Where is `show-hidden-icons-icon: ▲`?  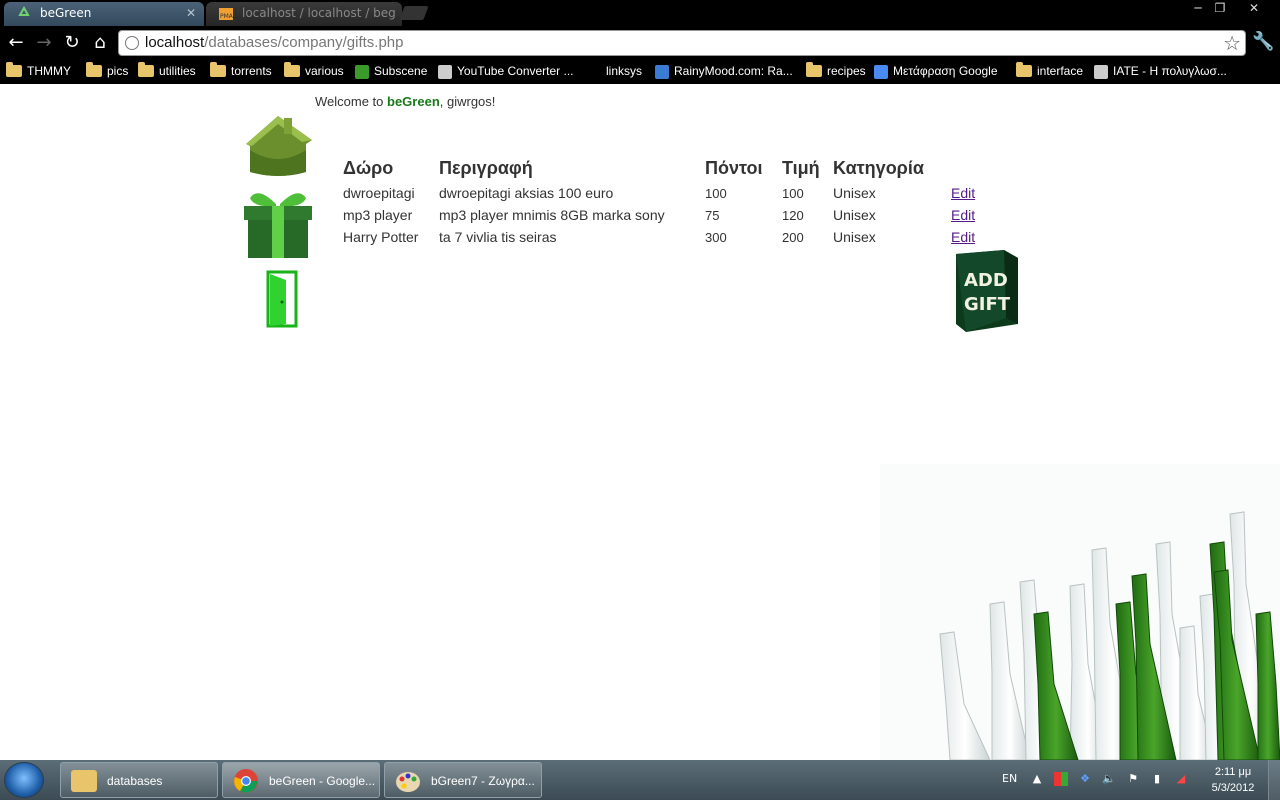 show-hidden-icons-icon: ▲ is located at coordinates (1037, 779).